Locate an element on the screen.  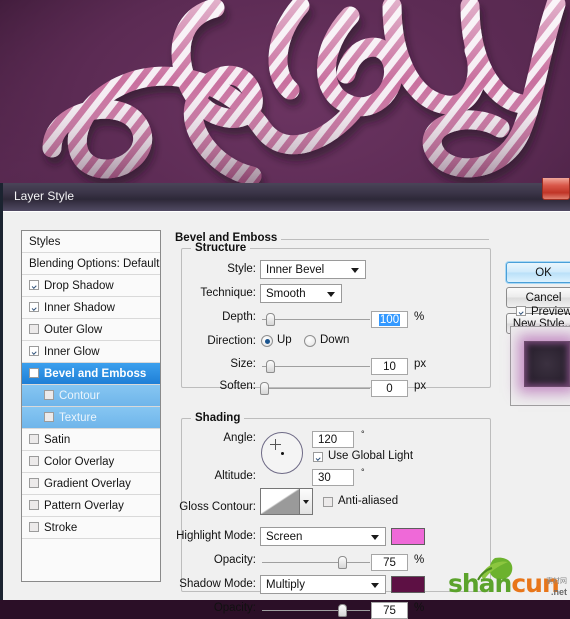
sidebar-item-blending-options: Blending Options: Default is located at coordinates (91, 264).